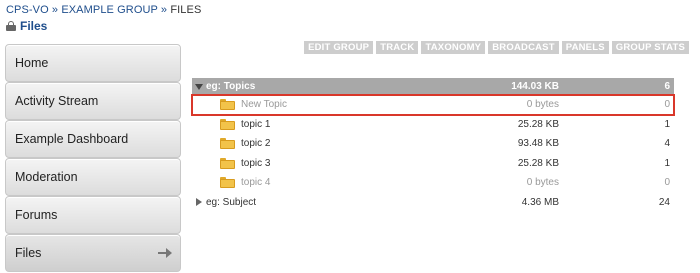 This screenshot has width=700, height=273. Describe the element at coordinates (667, 144) in the screenshot. I see `folder-count: 4` at that location.